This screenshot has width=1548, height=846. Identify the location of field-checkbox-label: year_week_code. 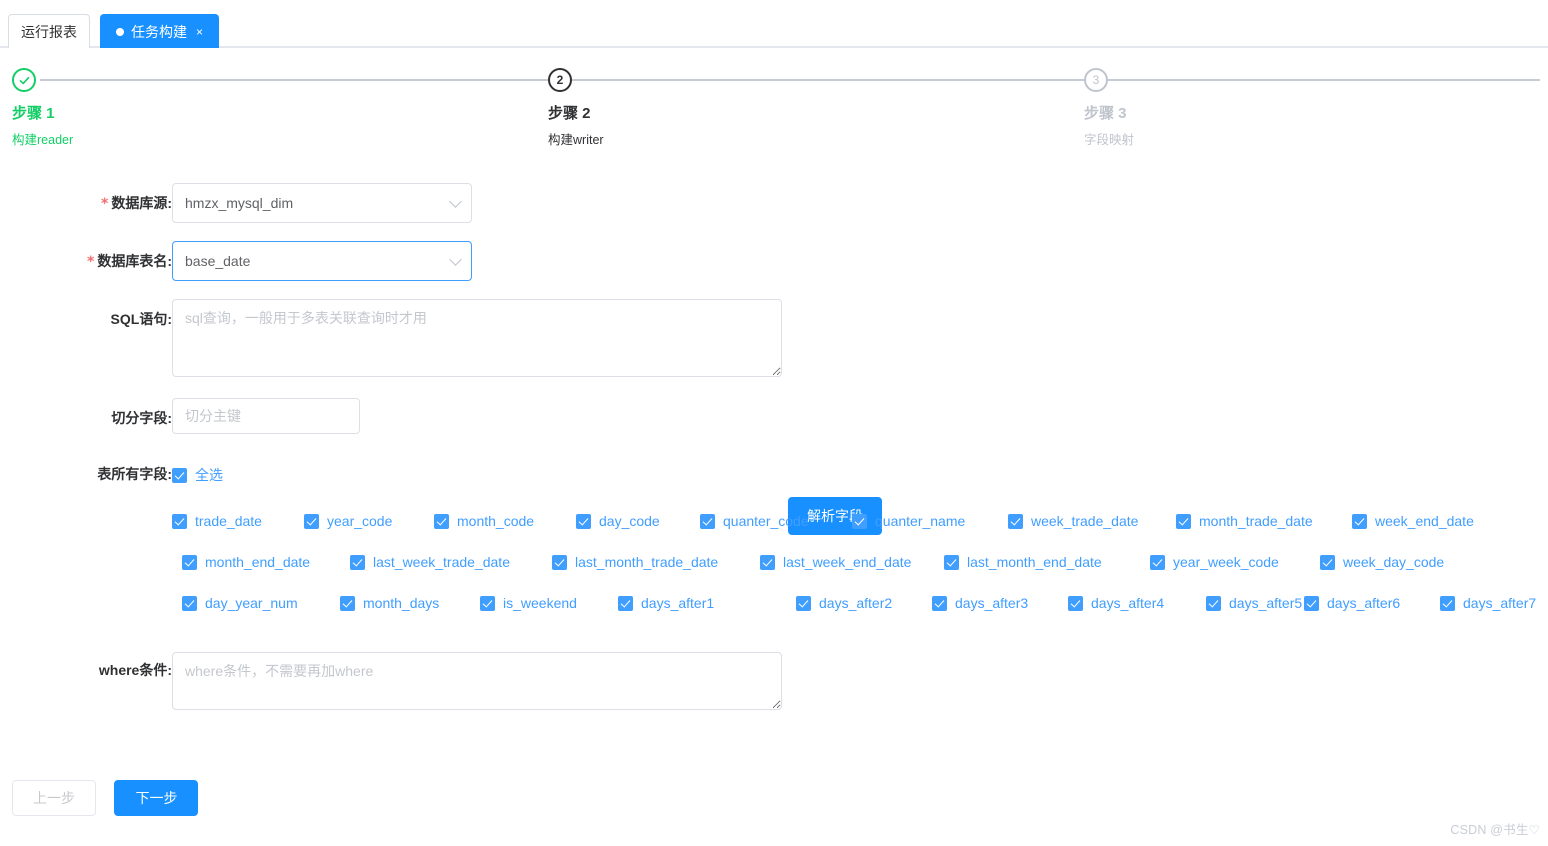
(1226, 562).